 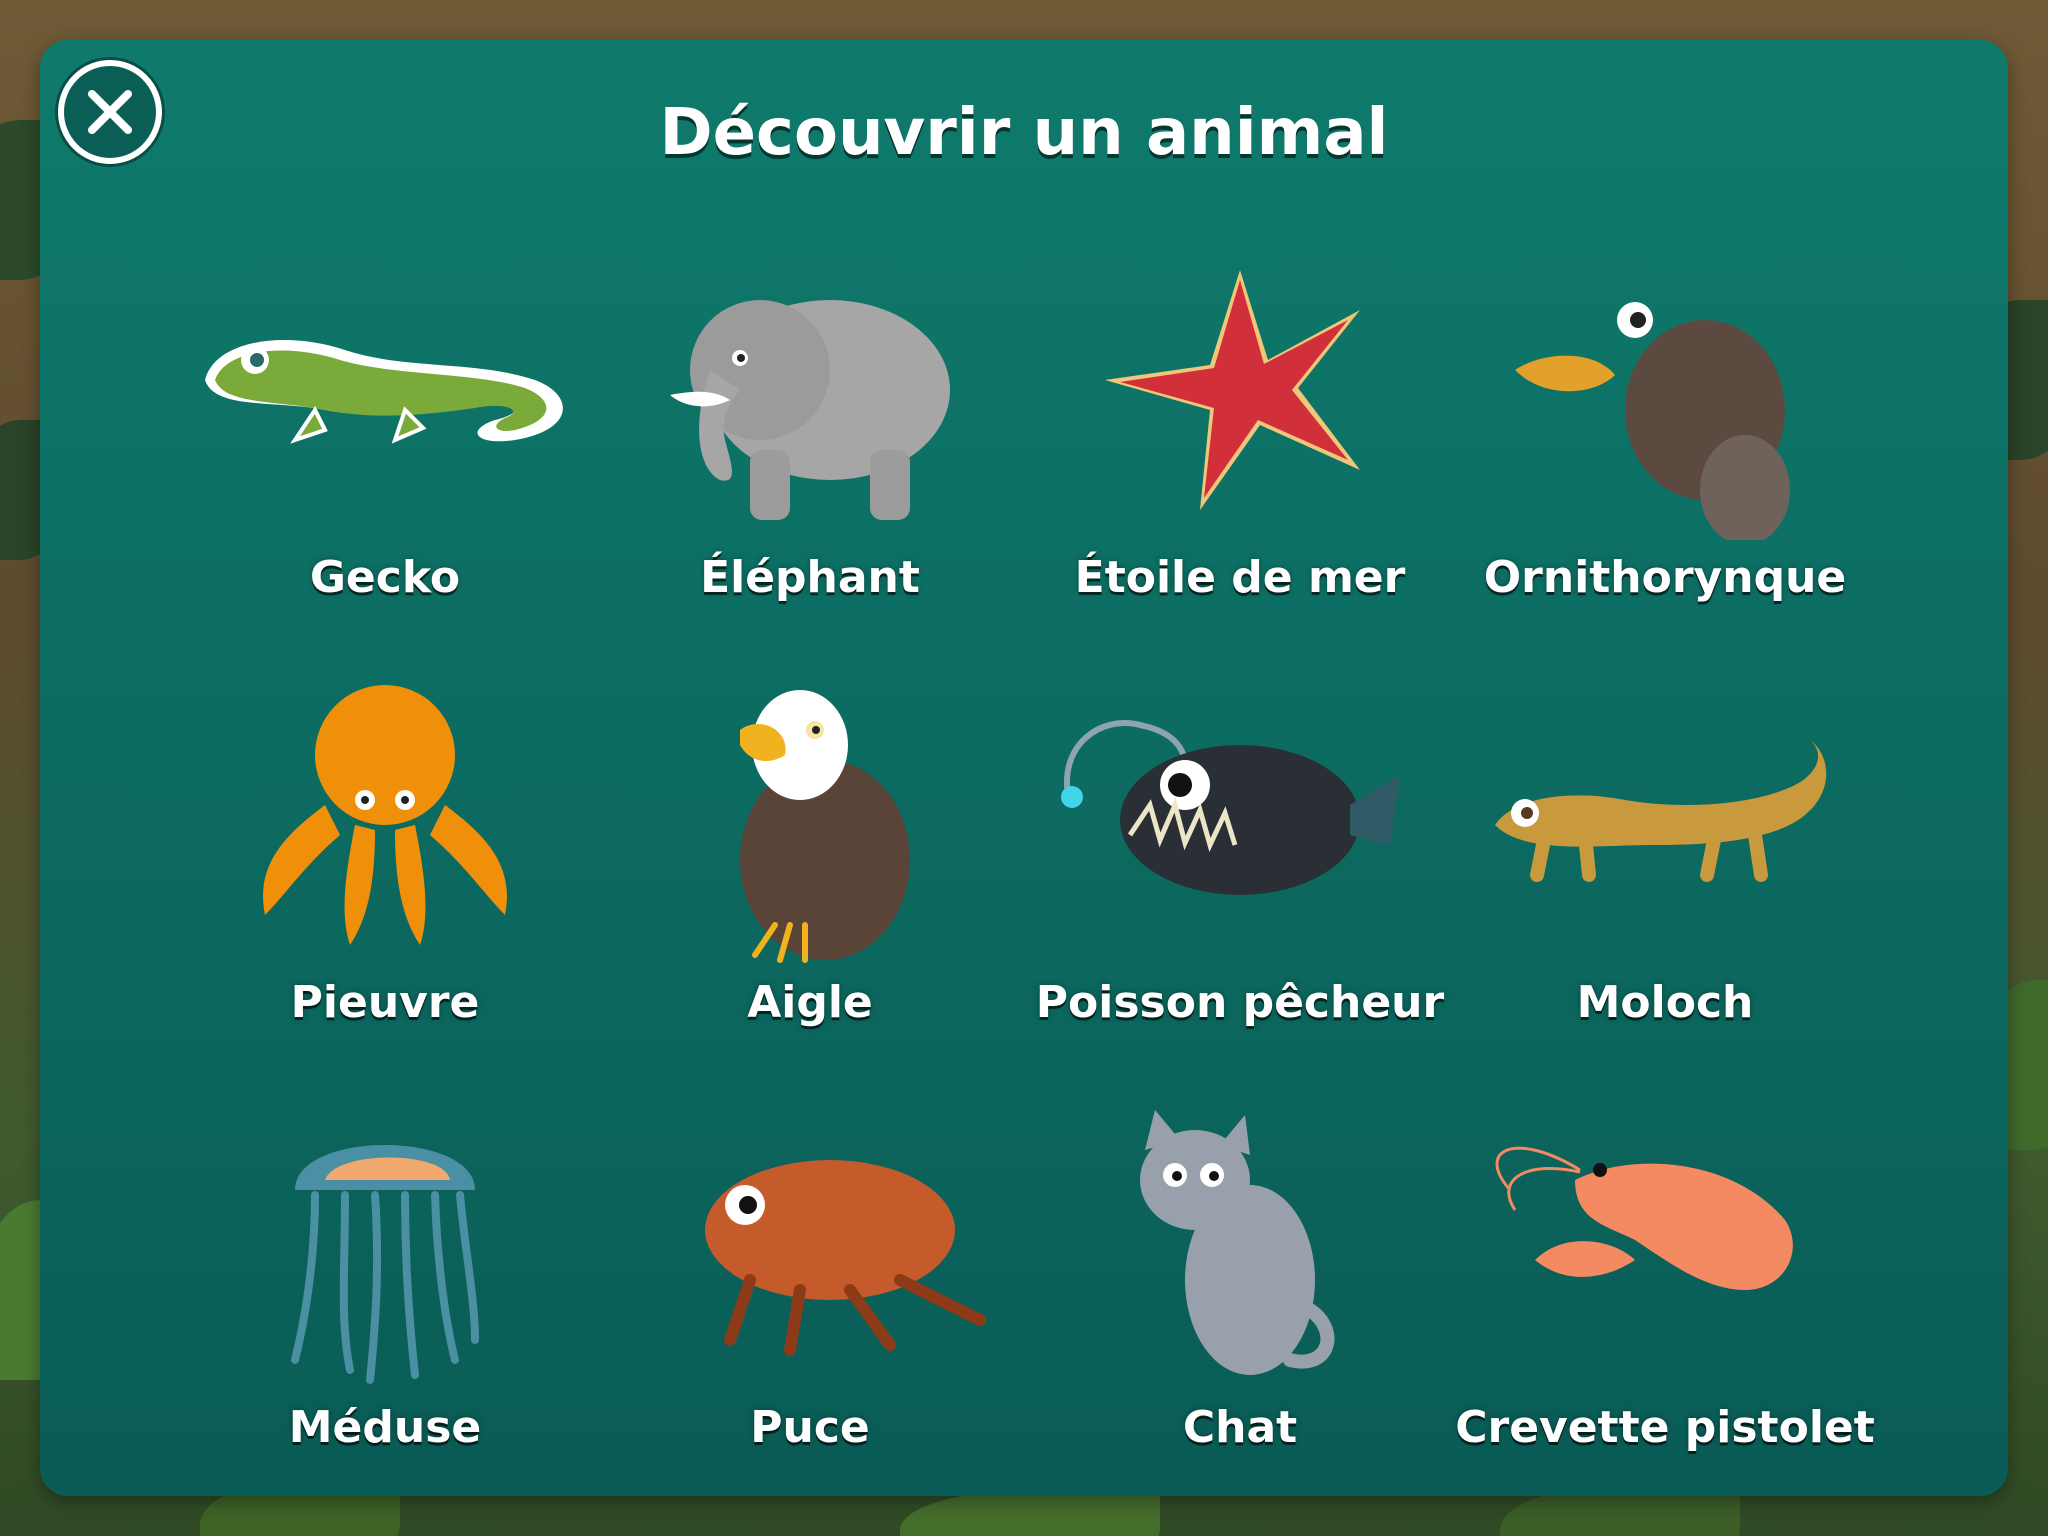 I want to click on octopus-illustration, so click(x=385, y=815).